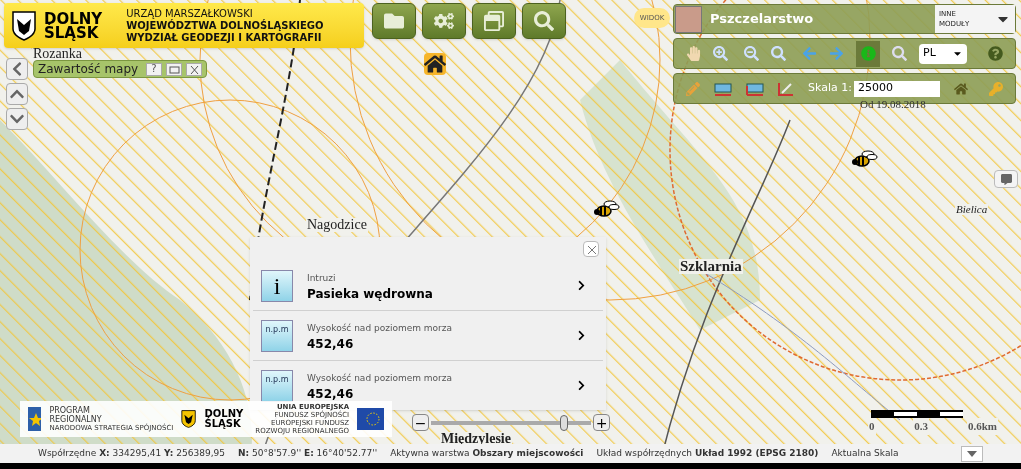 The width and height of the screenshot is (1021, 469). What do you see at coordinates (711, 266) in the screenshot?
I see `place-name: Szklarnia` at bounding box center [711, 266].